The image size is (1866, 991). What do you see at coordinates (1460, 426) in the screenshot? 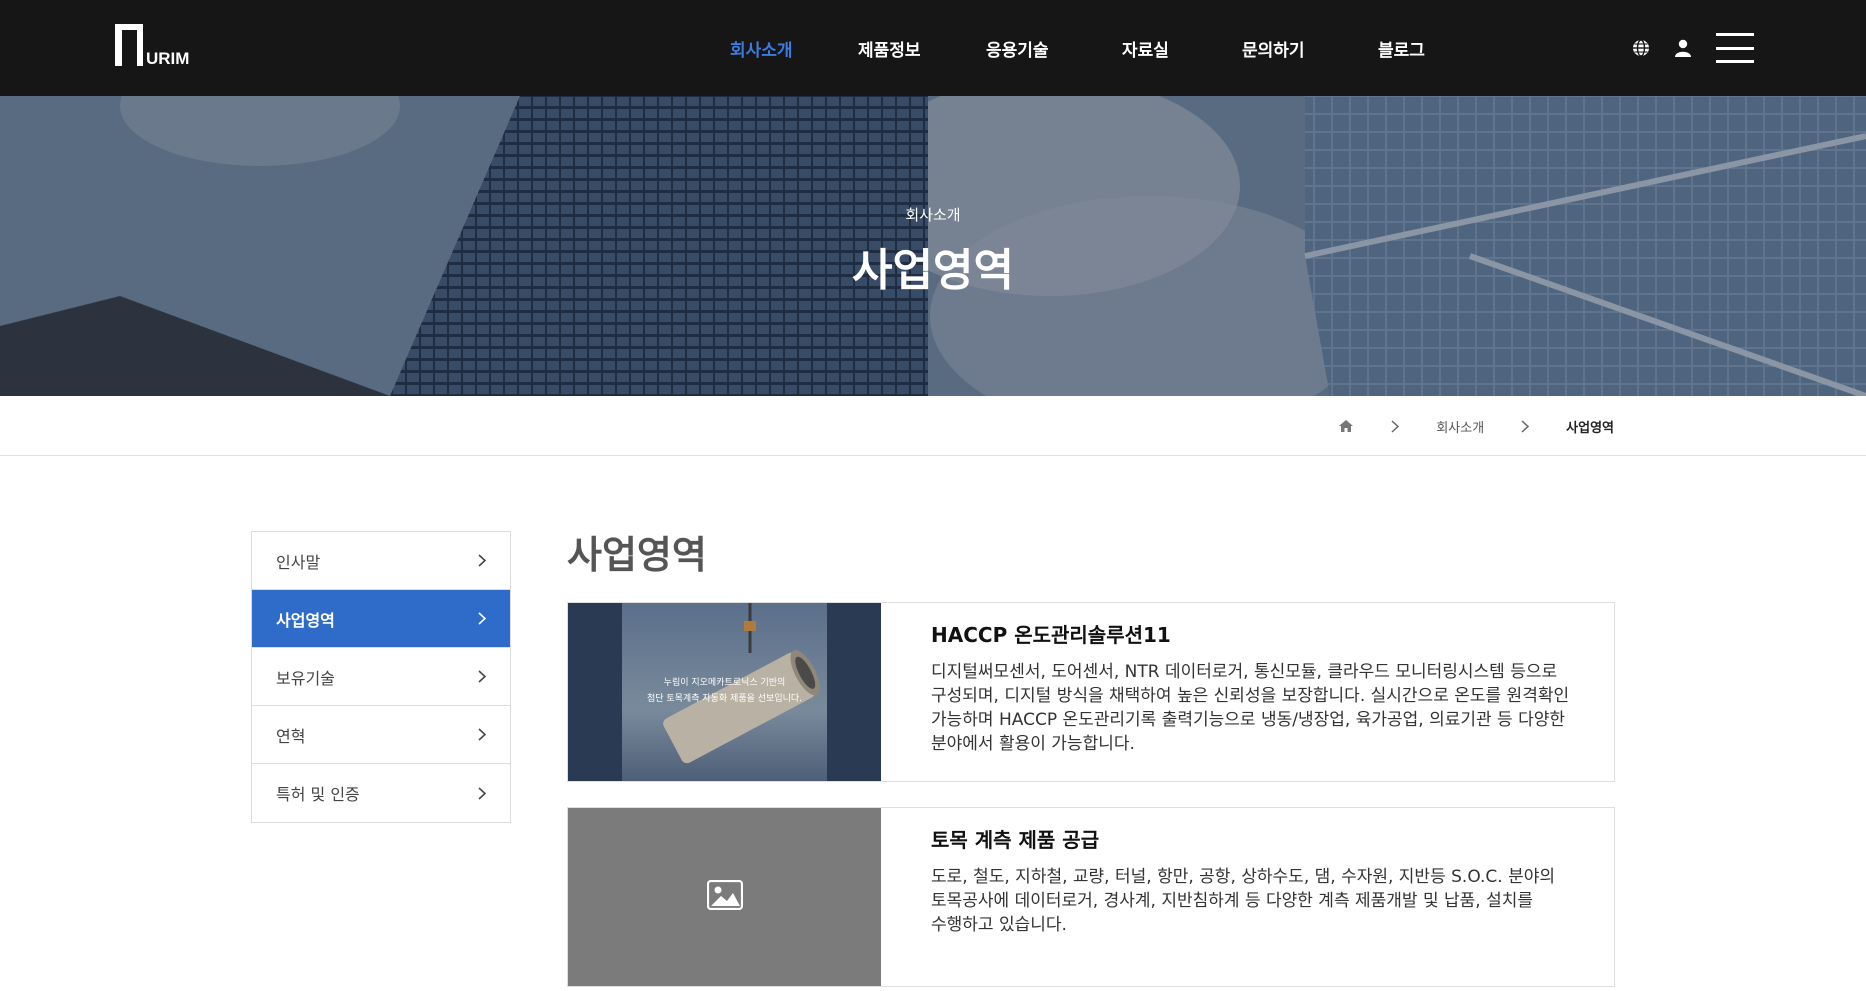
I see `breadcrumb-item-company: 회사소개` at bounding box center [1460, 426].